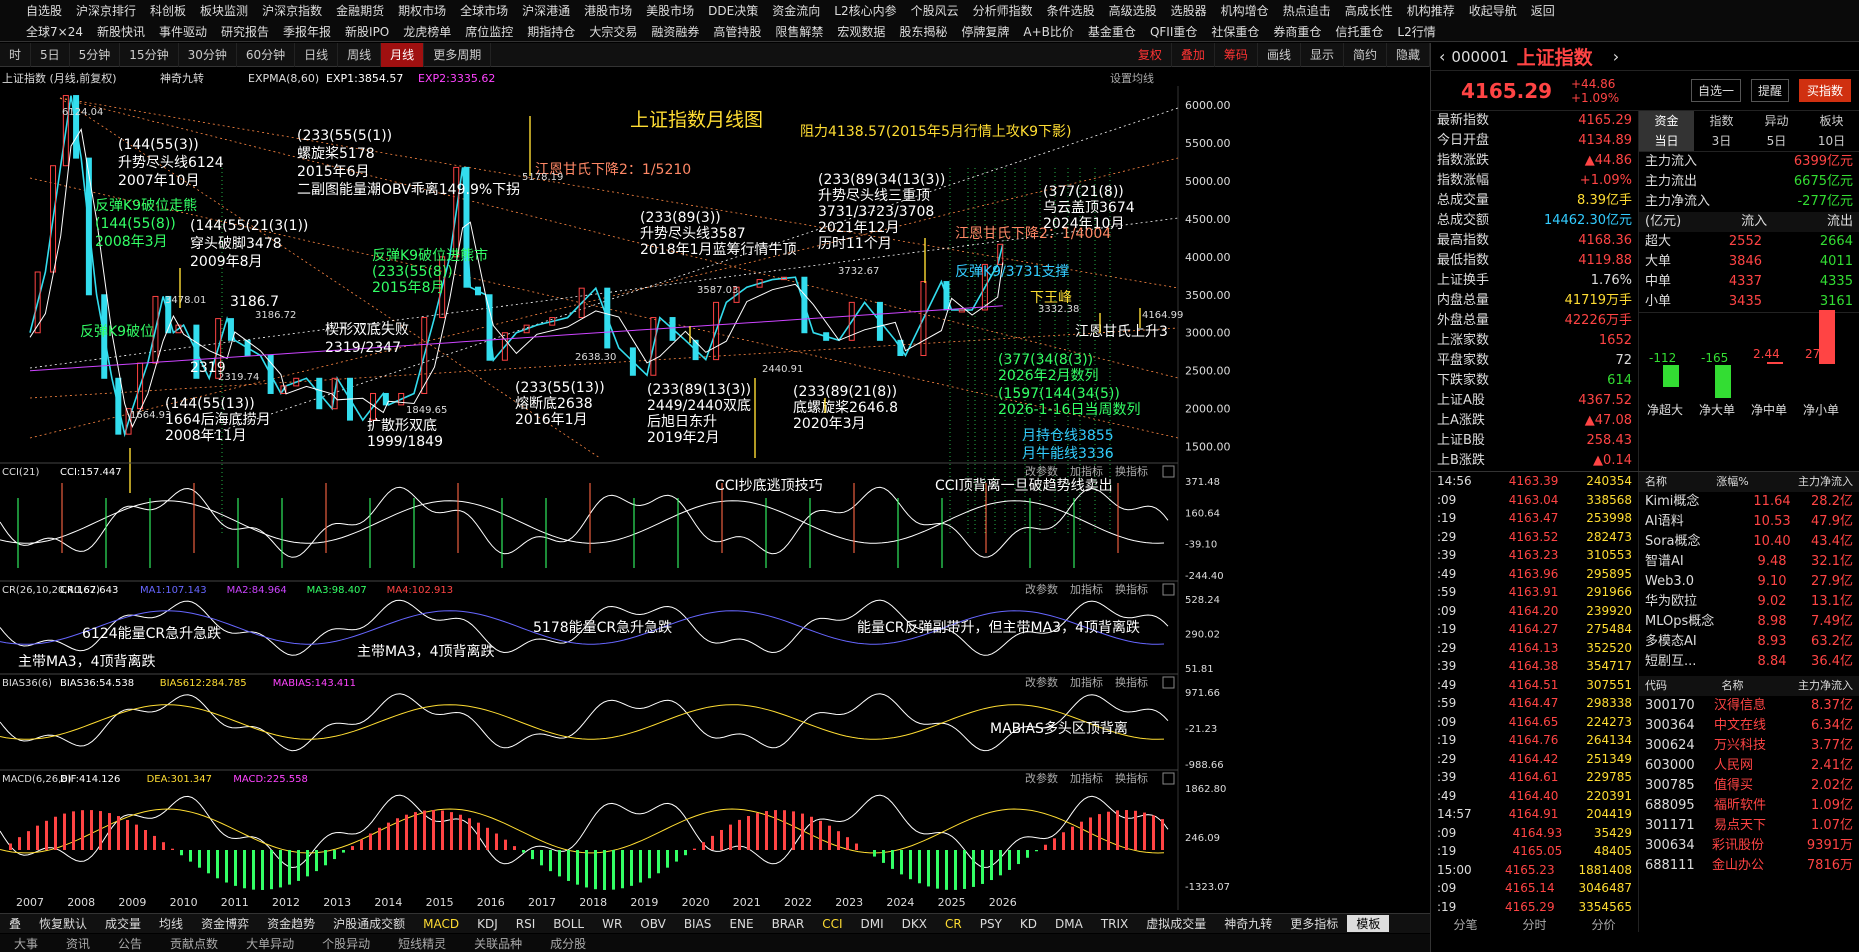 The height and width of the screenshot is (952, 1859). I want to click on indicator-tab: MACD, so click(441, 924).